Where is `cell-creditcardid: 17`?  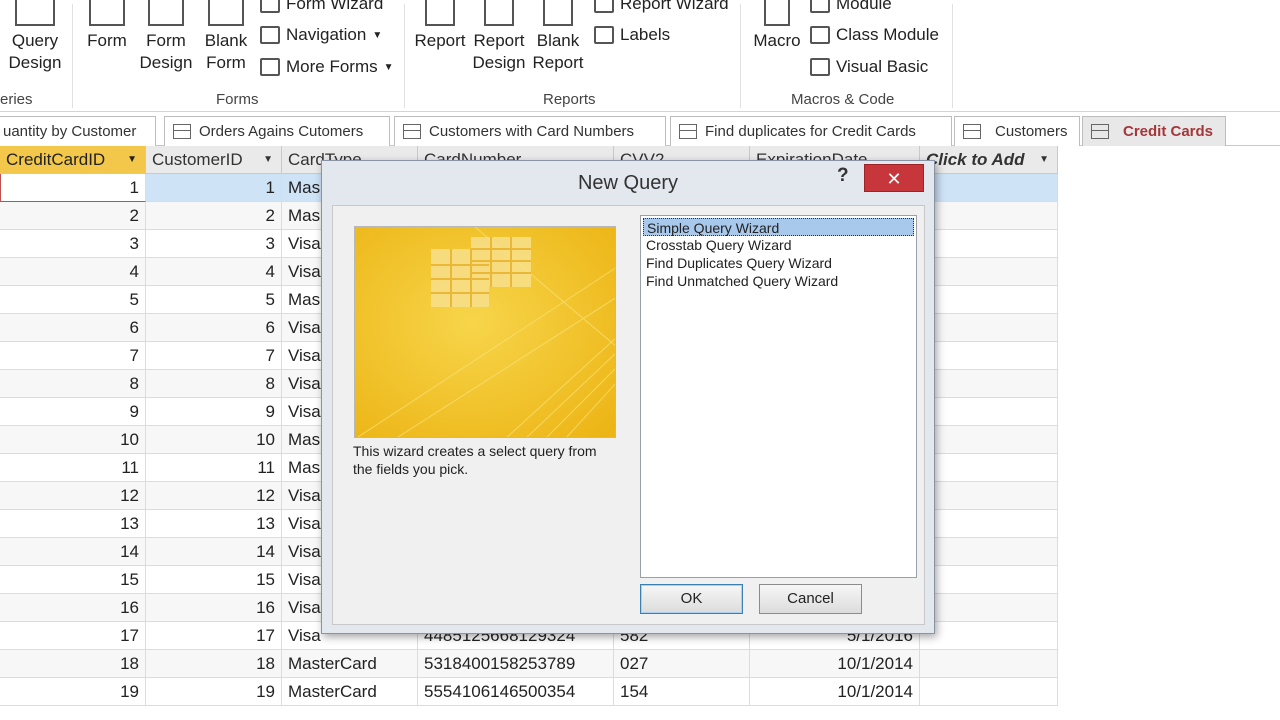
cell-creditcardid: 17 is located at coordinates (73, 636).